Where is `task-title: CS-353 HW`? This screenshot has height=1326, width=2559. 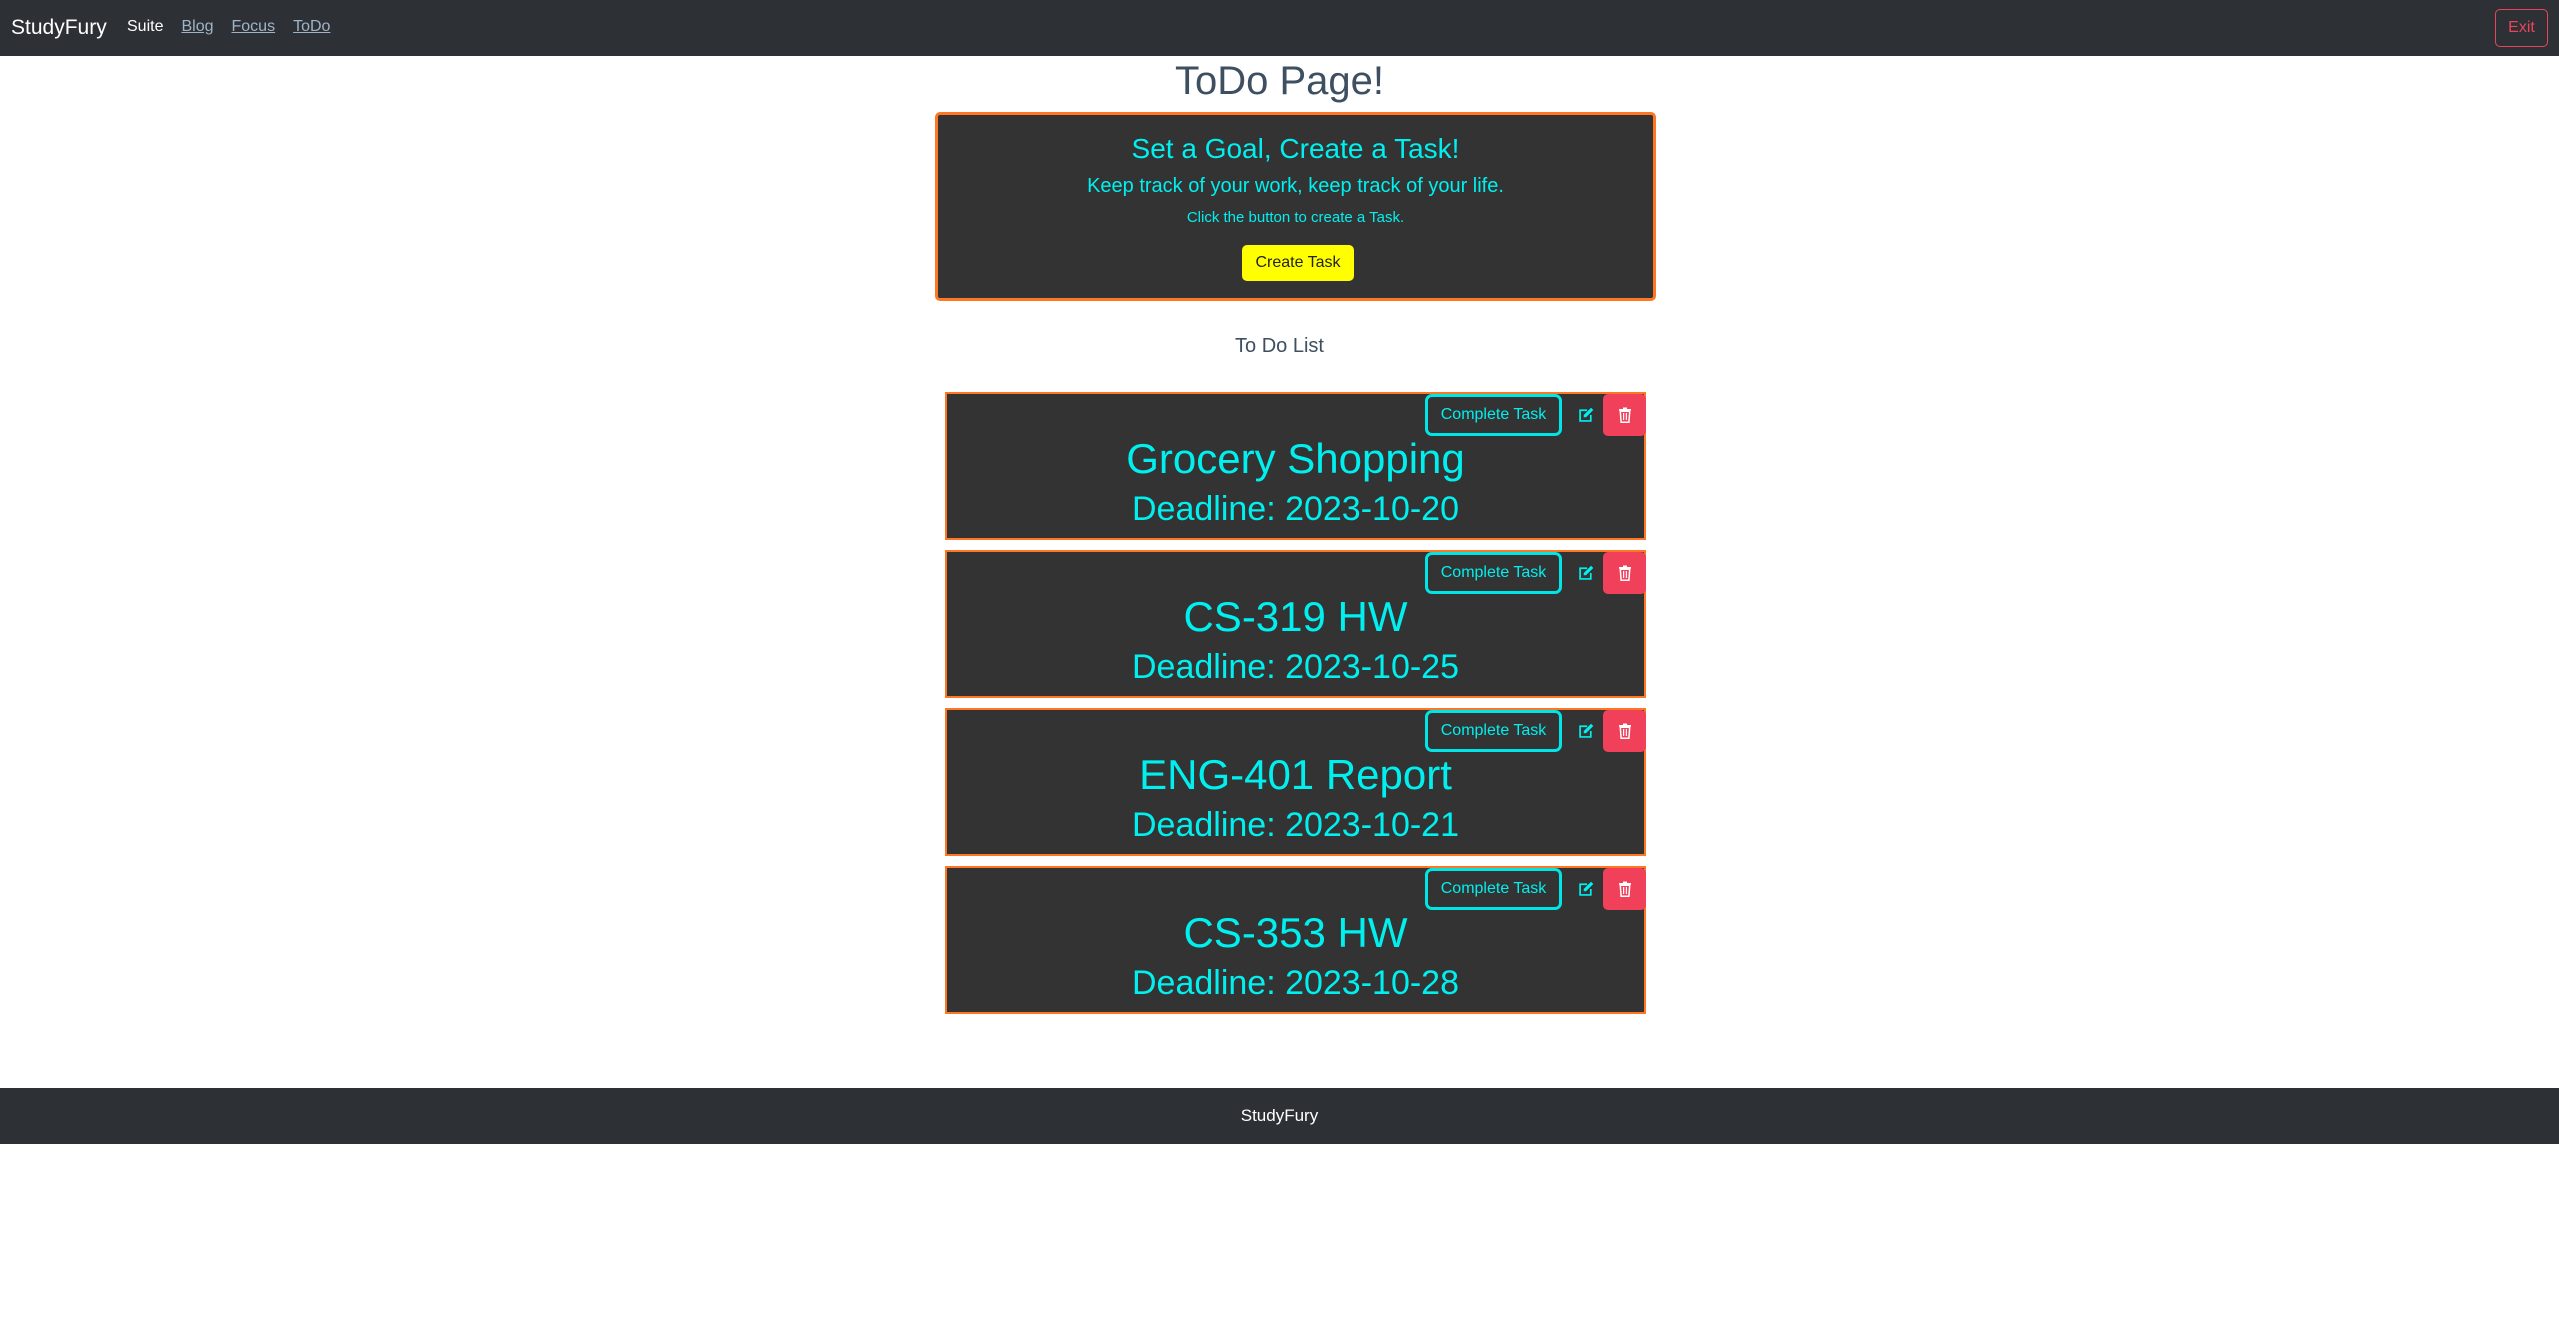
task-title: CS-353 HW is located at coordinates (1295, 932).